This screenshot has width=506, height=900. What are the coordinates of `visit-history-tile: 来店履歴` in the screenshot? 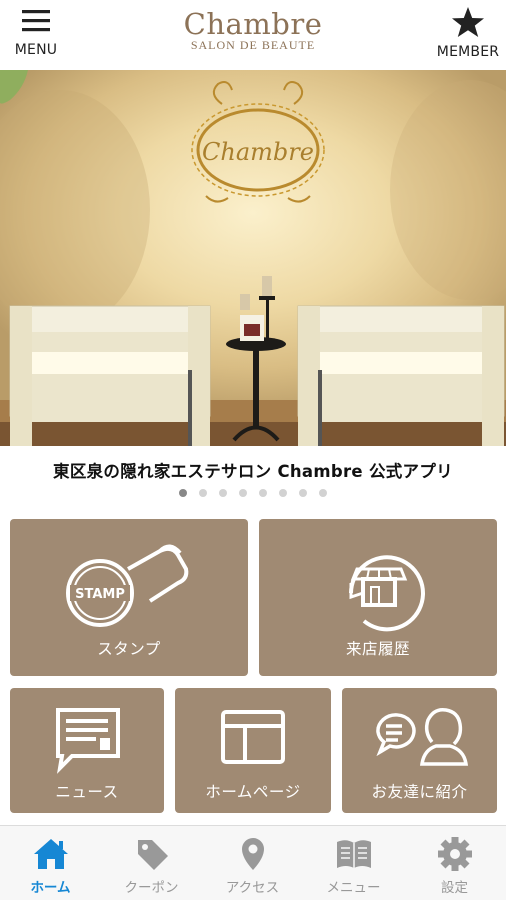 It's located at (378, 597).